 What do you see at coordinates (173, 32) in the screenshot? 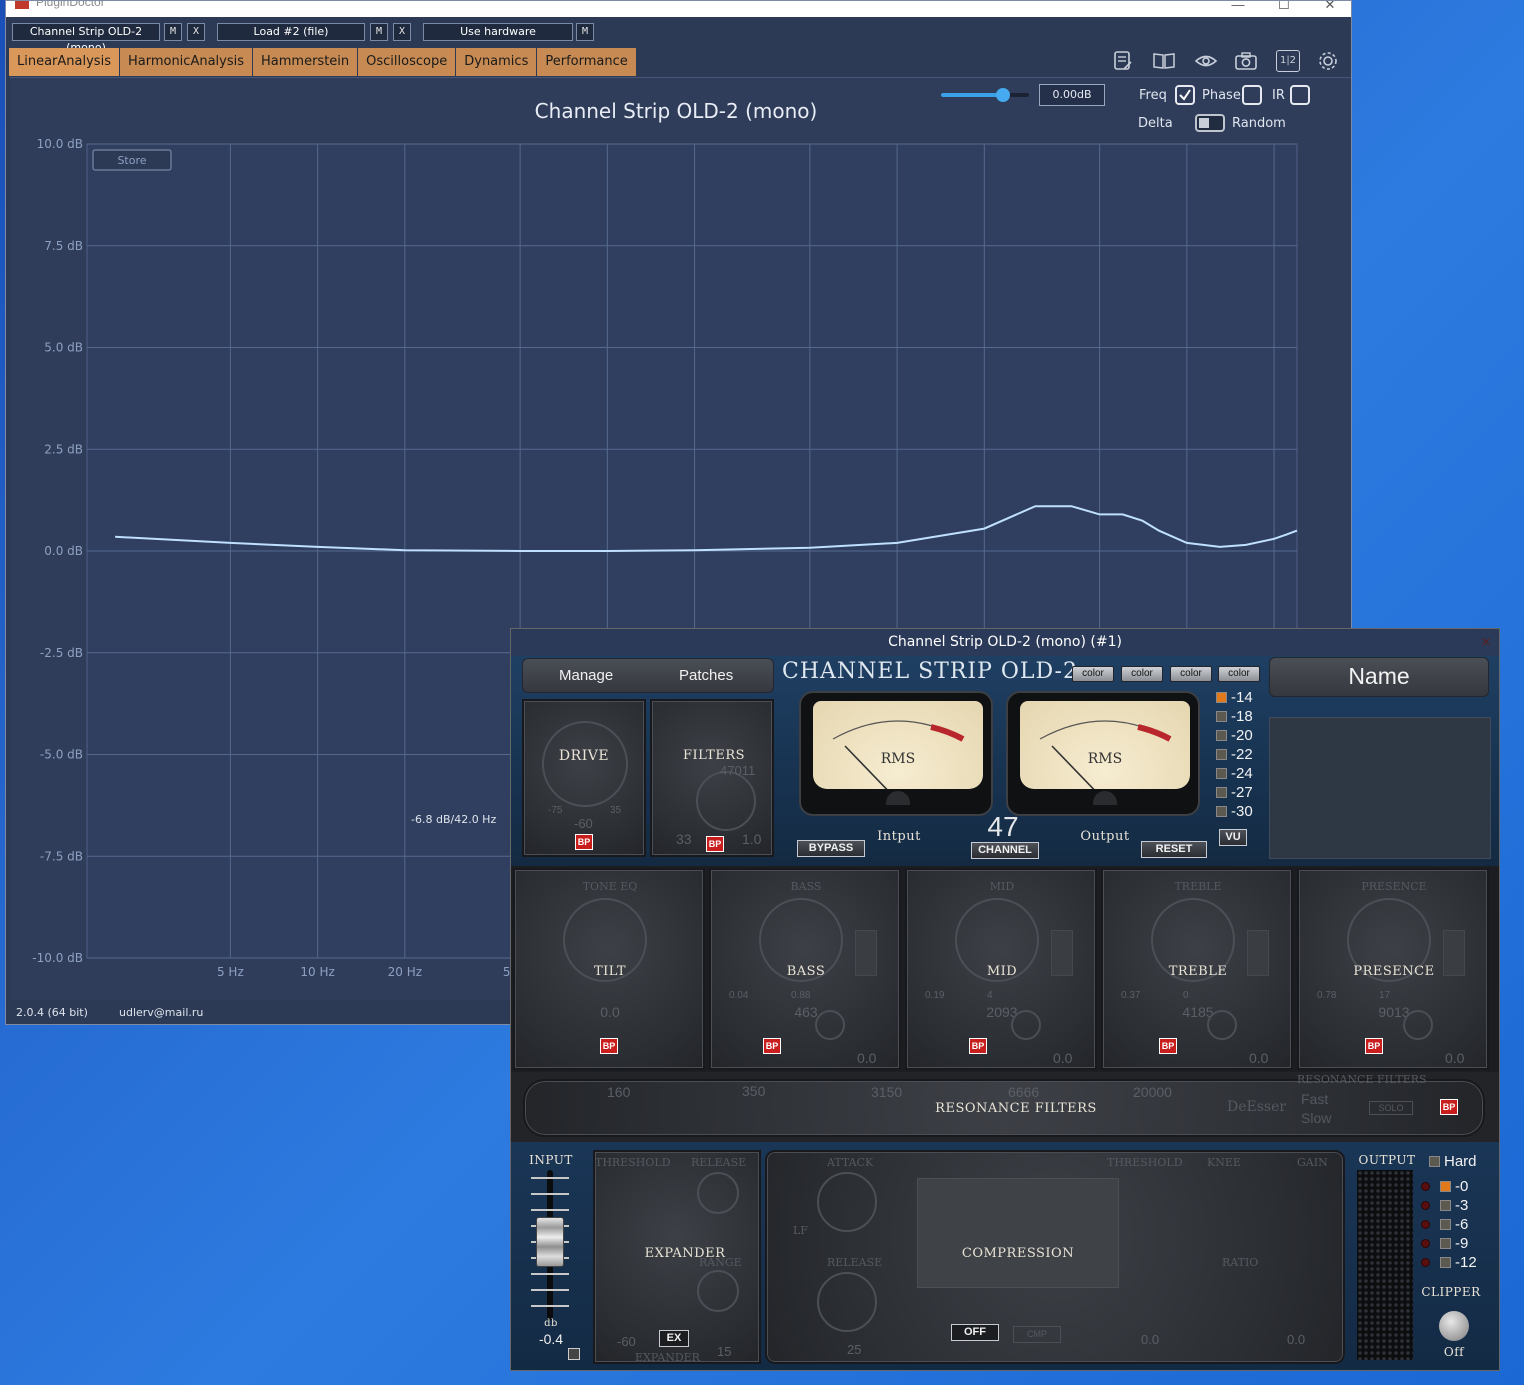
I see `plugin-mono-button: M` at bounding box center [173, 32].